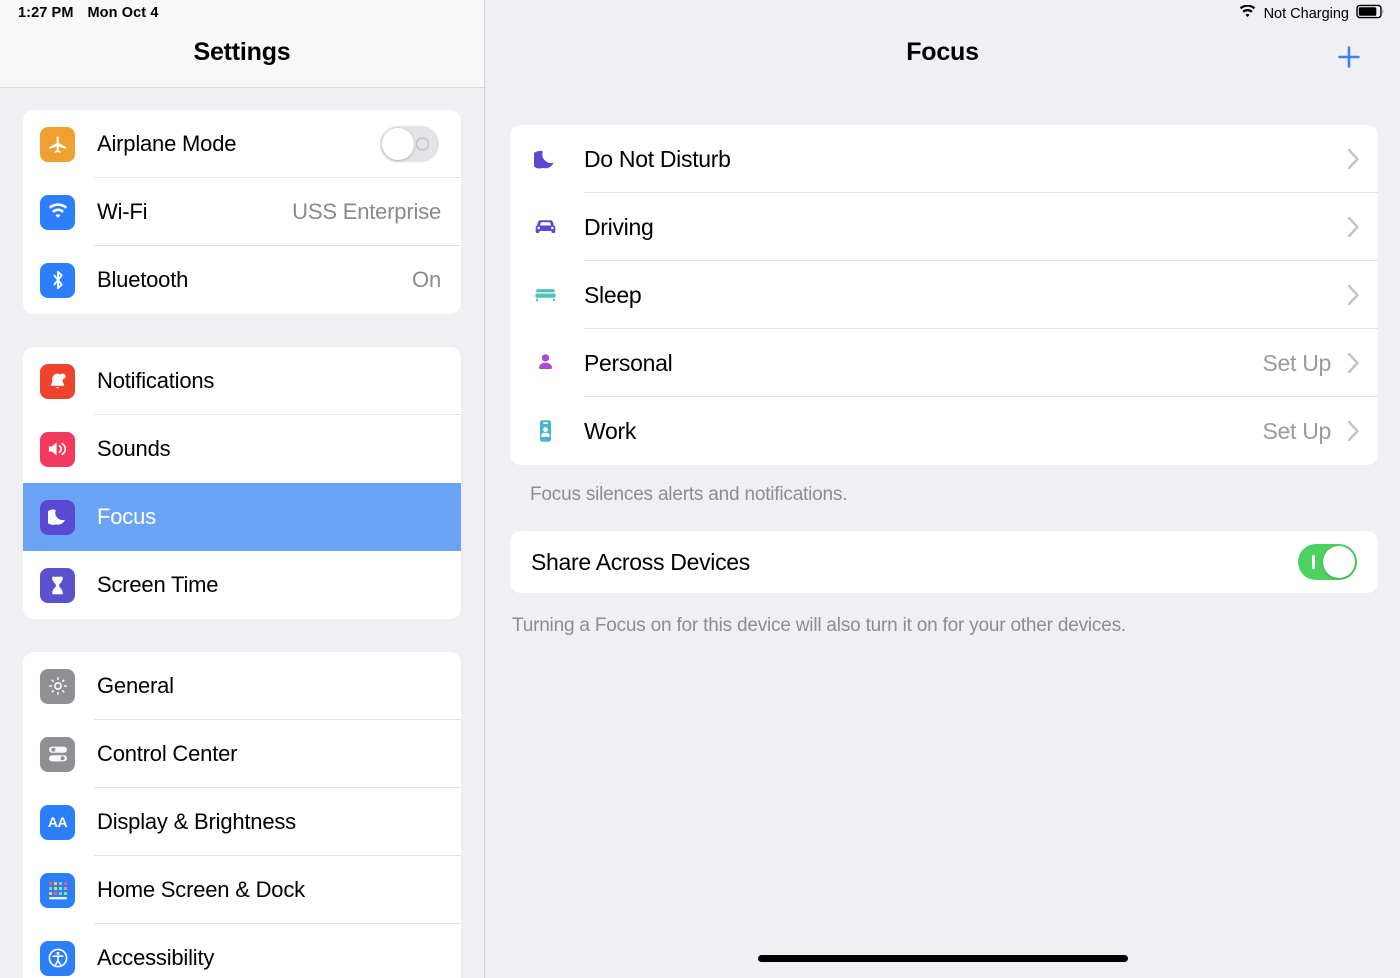  I want to click on sidebar-item-home-screen-dock: Home Screen & Dock, so click(242, 890).